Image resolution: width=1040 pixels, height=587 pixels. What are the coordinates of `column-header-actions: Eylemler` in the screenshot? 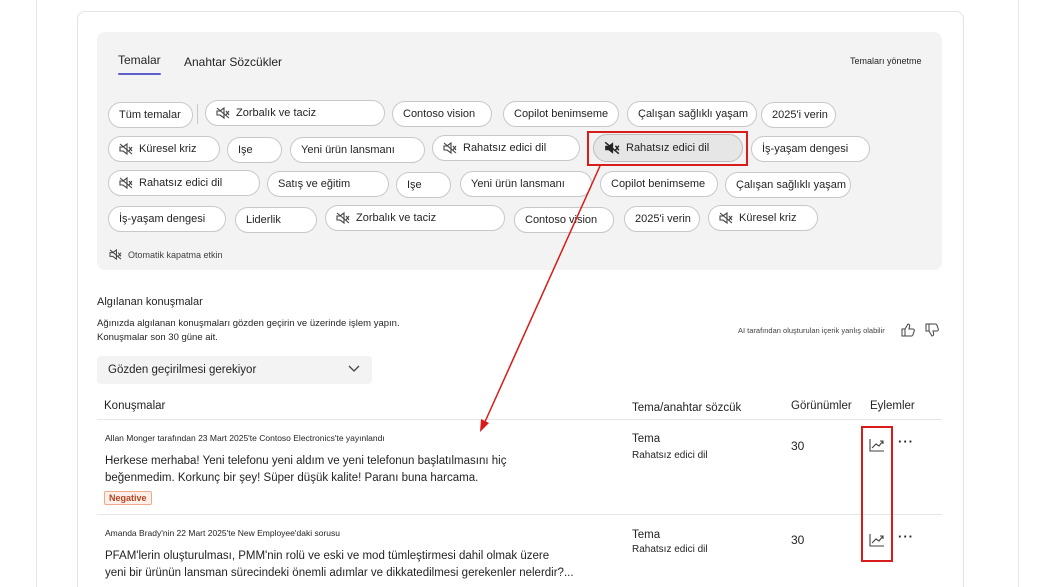 It's located at (892, 406).